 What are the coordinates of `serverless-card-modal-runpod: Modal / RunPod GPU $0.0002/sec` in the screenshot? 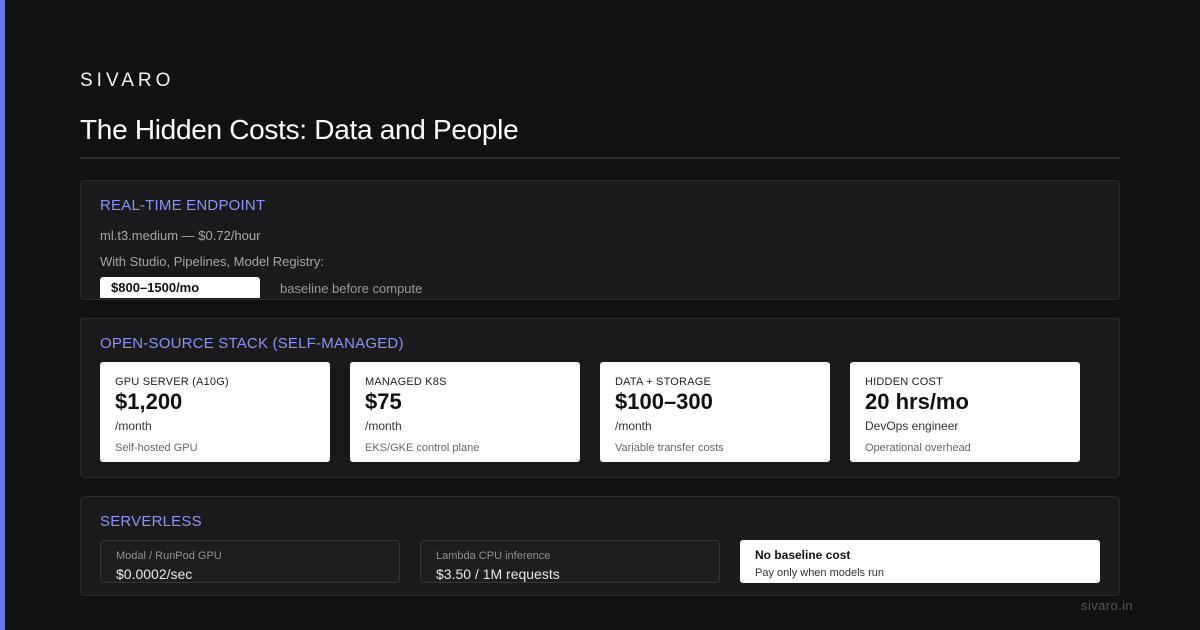 It's located at (250, 561).